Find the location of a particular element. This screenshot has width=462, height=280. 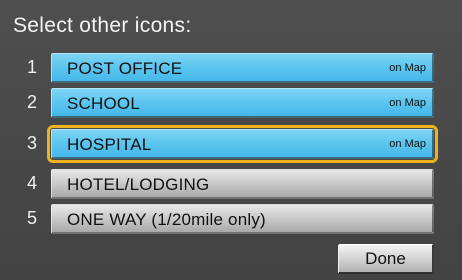

list-item: 4 HOTEL/LODGING is located at coordinates (231, 184).